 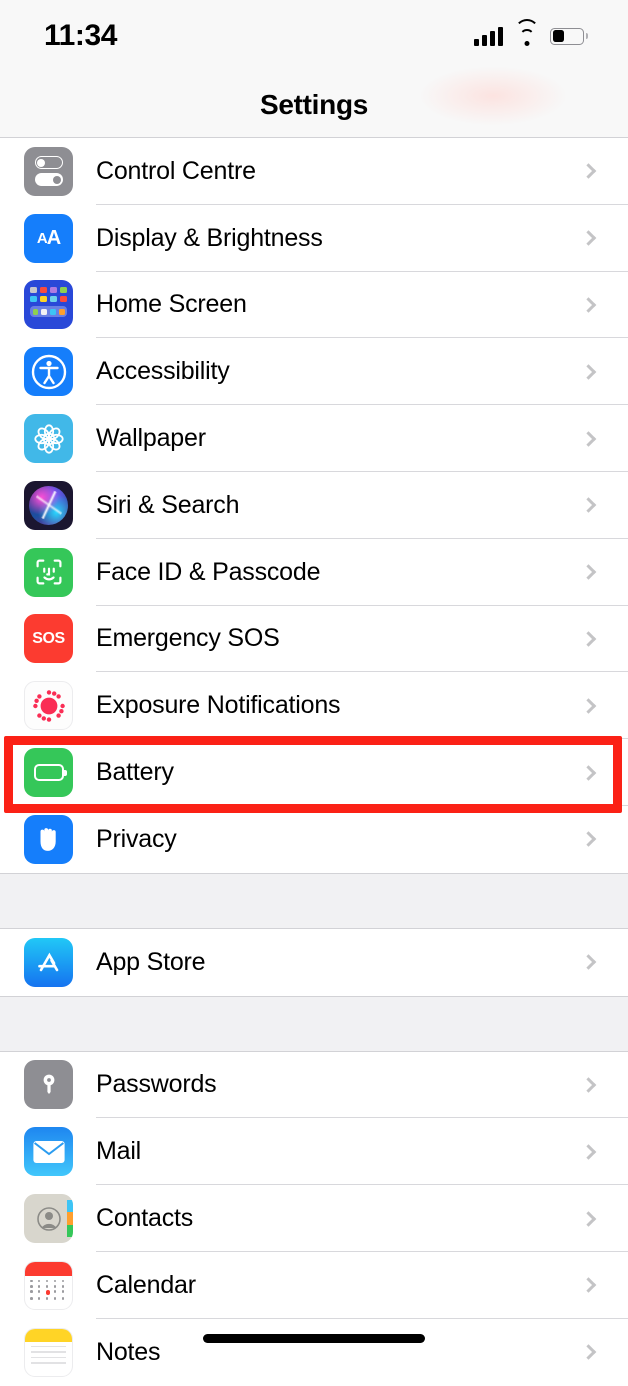 I want to click on sidebar-item-home-screen: Home Screen, so click(x=314, y=305).